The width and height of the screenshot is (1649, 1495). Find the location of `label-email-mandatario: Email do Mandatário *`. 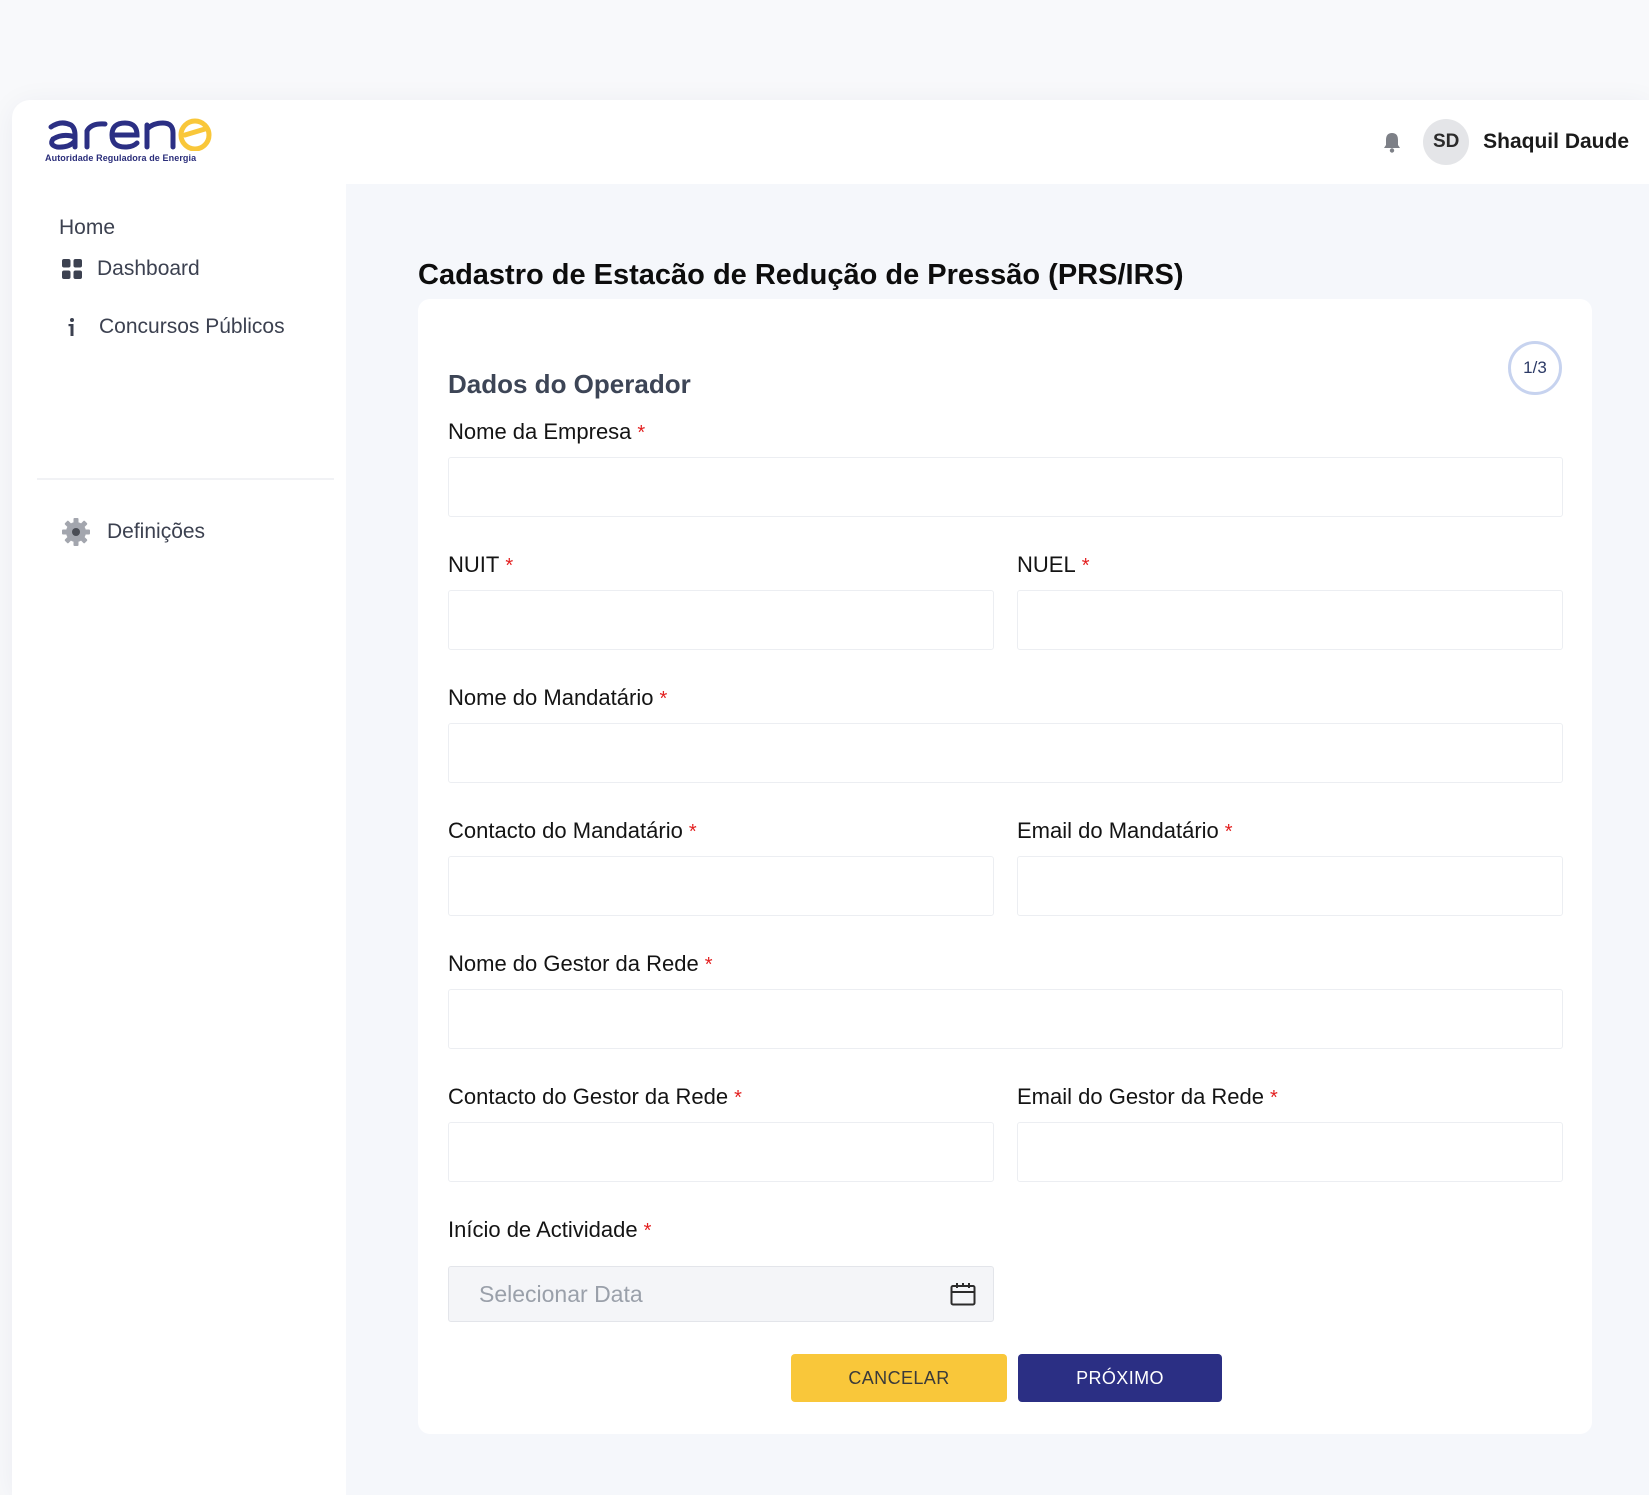

label-email-mandatario: Email do Mandatário * is located at coordinates (1125, 831).